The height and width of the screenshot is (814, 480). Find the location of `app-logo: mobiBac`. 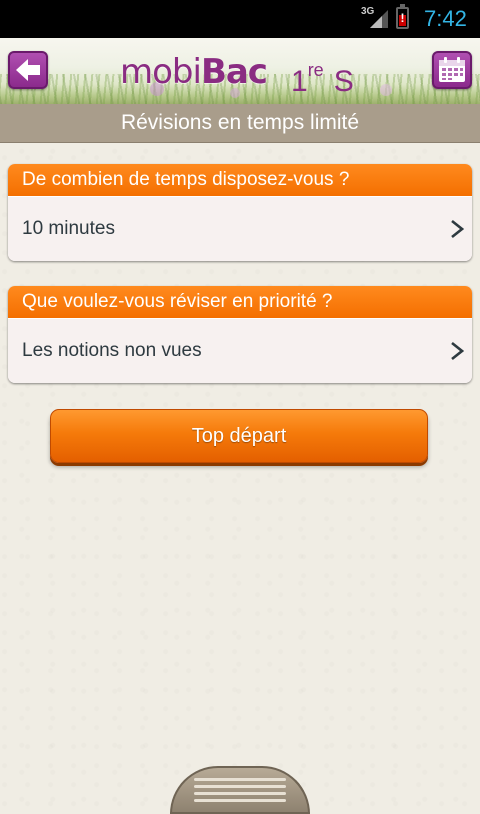

app-logo: mobiBac is located at coordinates (194, 72).